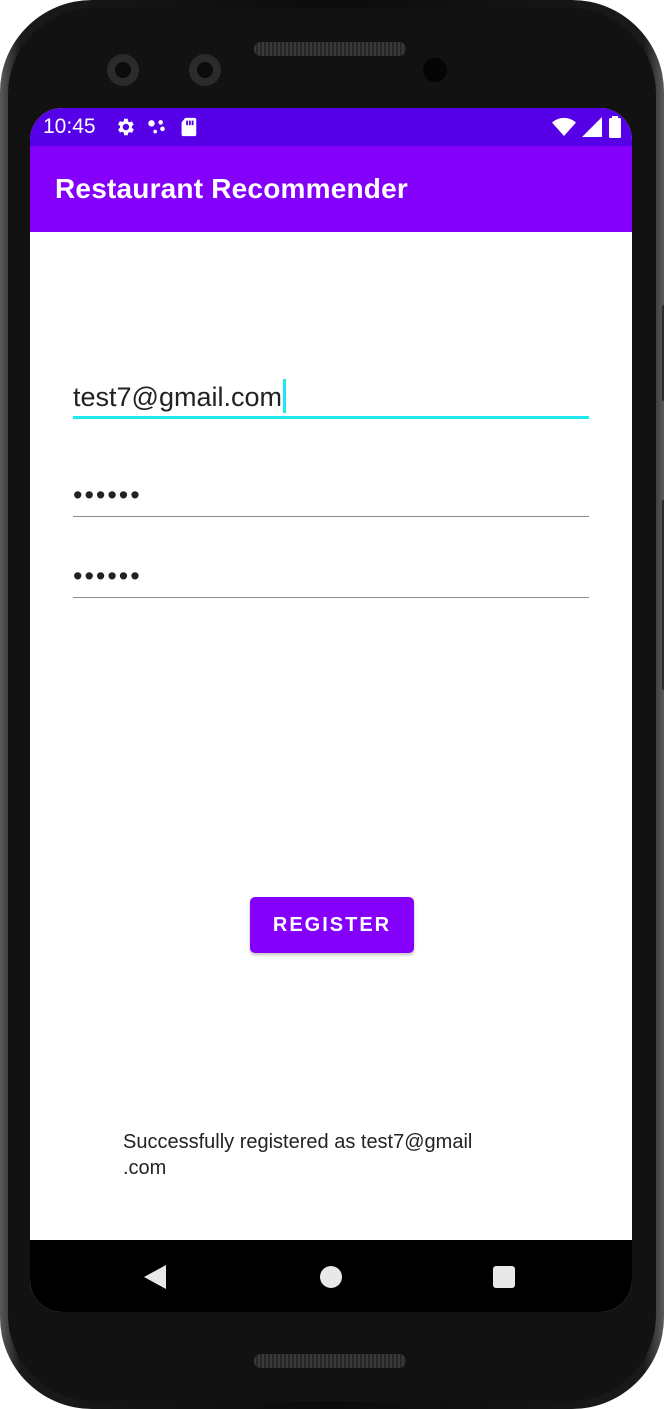 This screenshot has height=1409, width=664. I want to click on confirm-password-input-value: ••••••, so click(107, 576).